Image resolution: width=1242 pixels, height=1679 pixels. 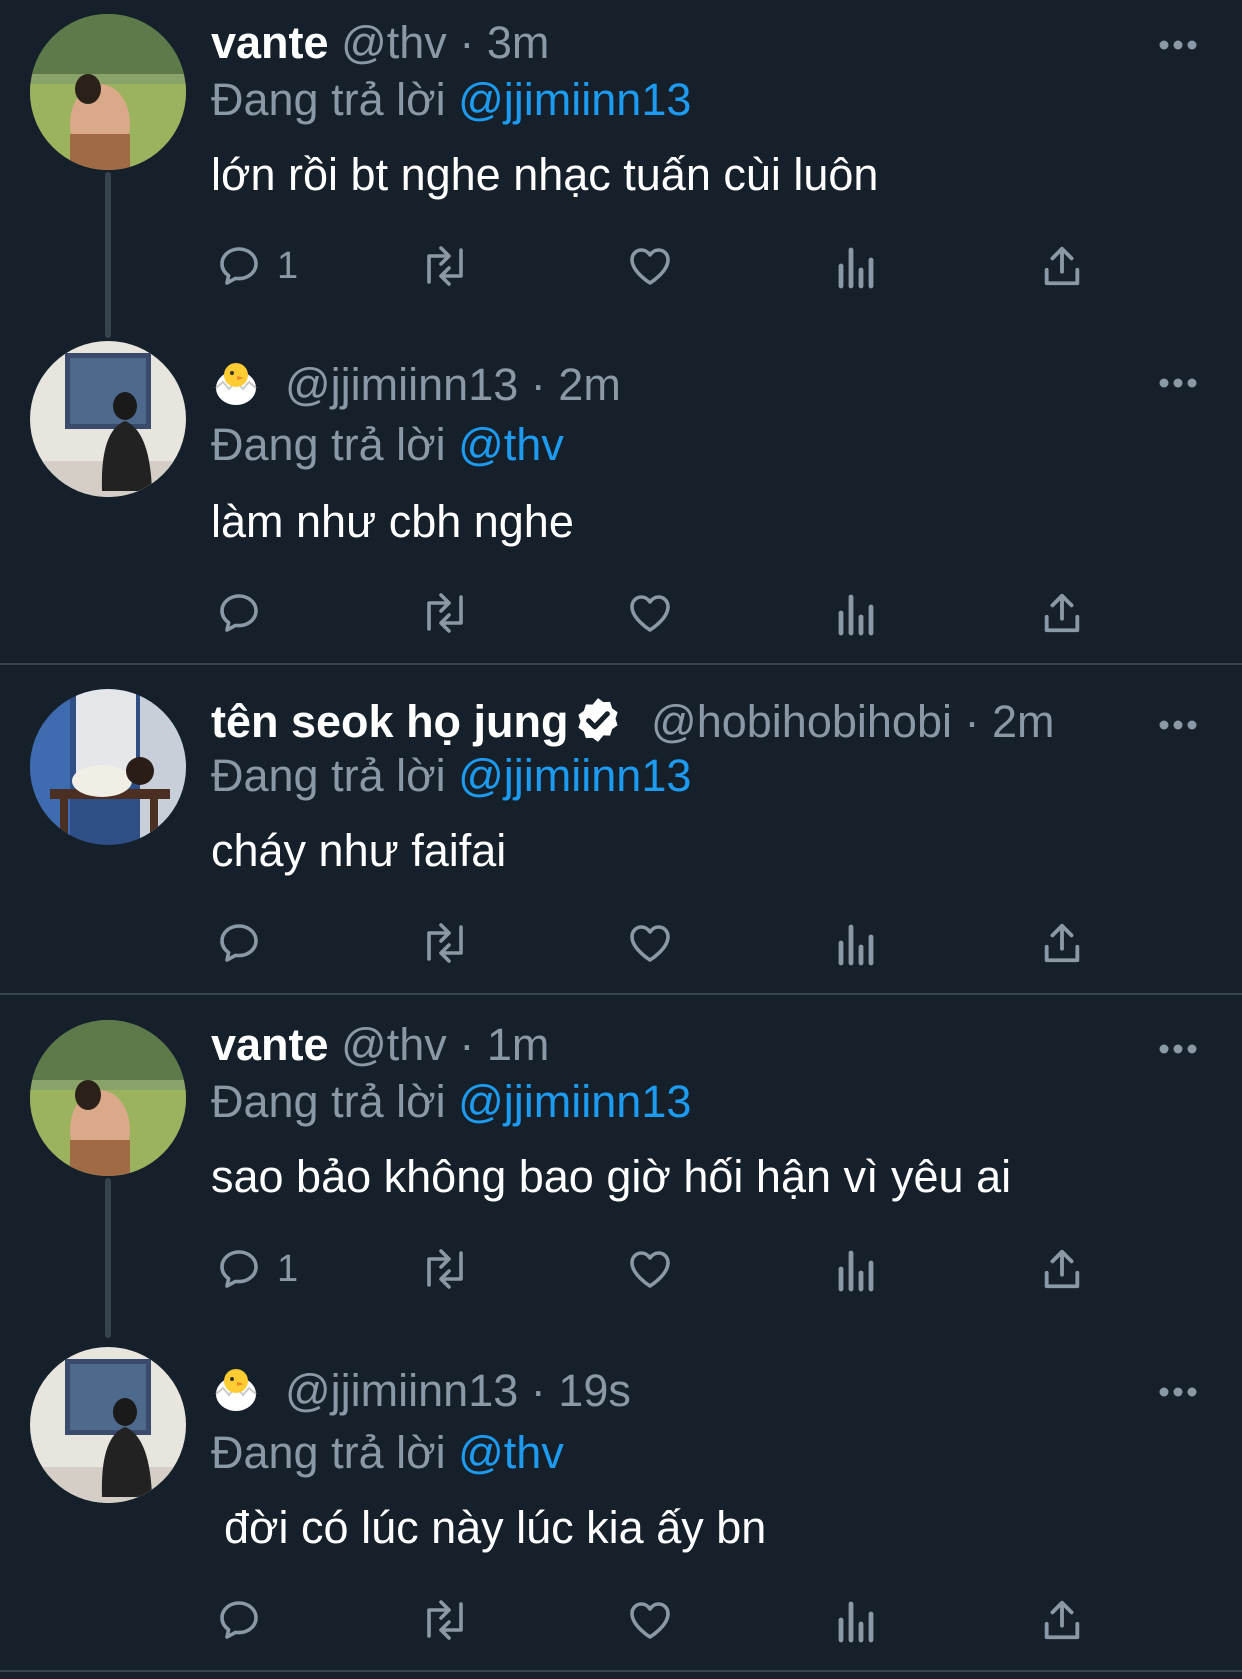 What do you see at coordinates (451, 1102) in the screenshot?
I see `replying-to: Đang trả lời @jjimiinn13` at bounding box center [451, 1102].